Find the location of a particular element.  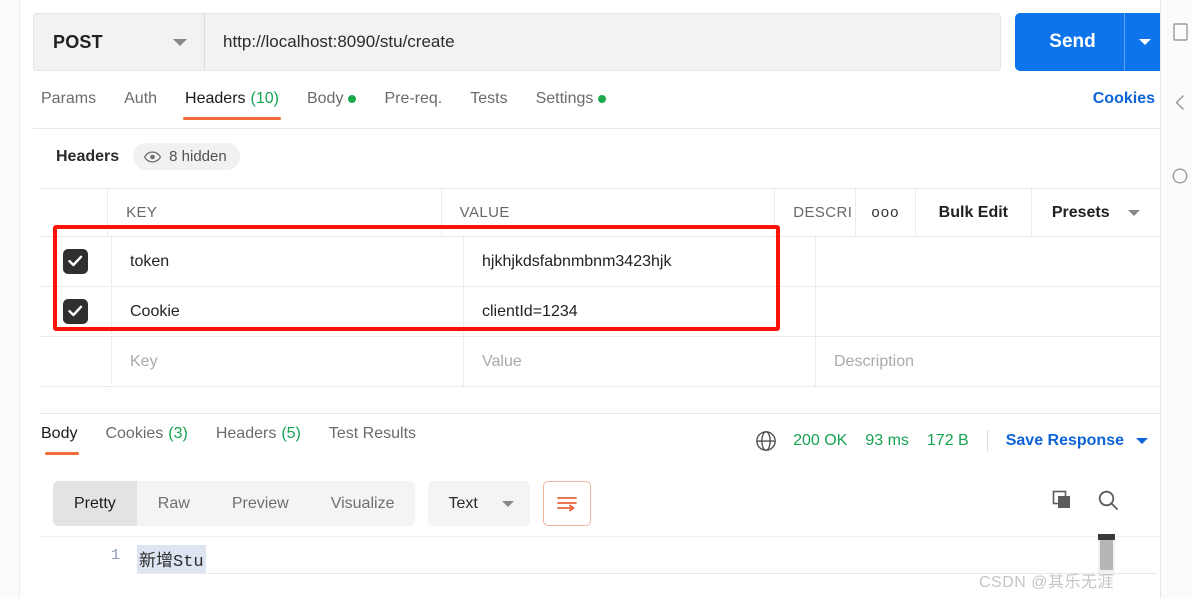

send-button: Send is located at coordinates (1090, 42).